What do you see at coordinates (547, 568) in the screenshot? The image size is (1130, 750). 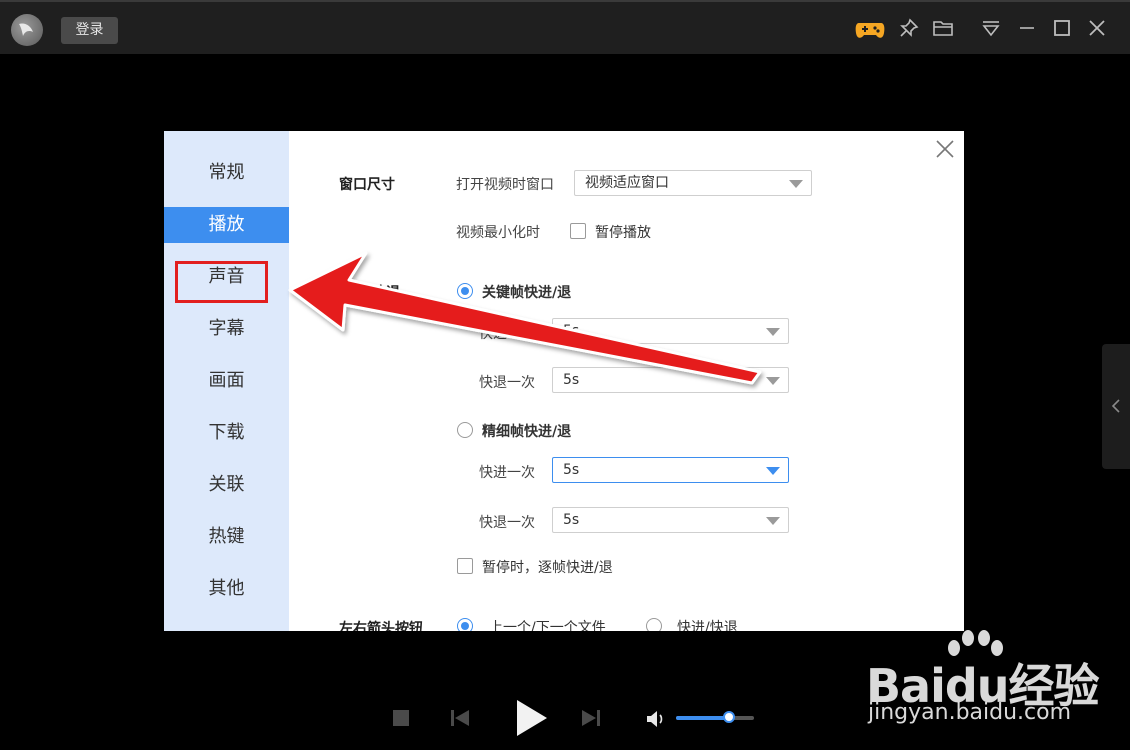 I see `frame-step-label: 暂停时，逐帧快进/退` at bounding box center [547, 568].